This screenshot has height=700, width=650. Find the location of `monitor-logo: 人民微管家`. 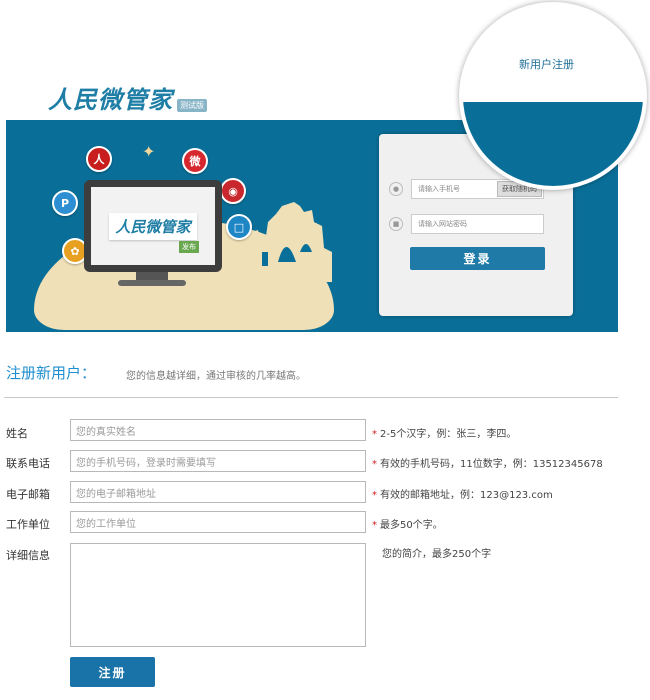

monitor-logo: 人民微管家 is located at coordinates (153, 226).